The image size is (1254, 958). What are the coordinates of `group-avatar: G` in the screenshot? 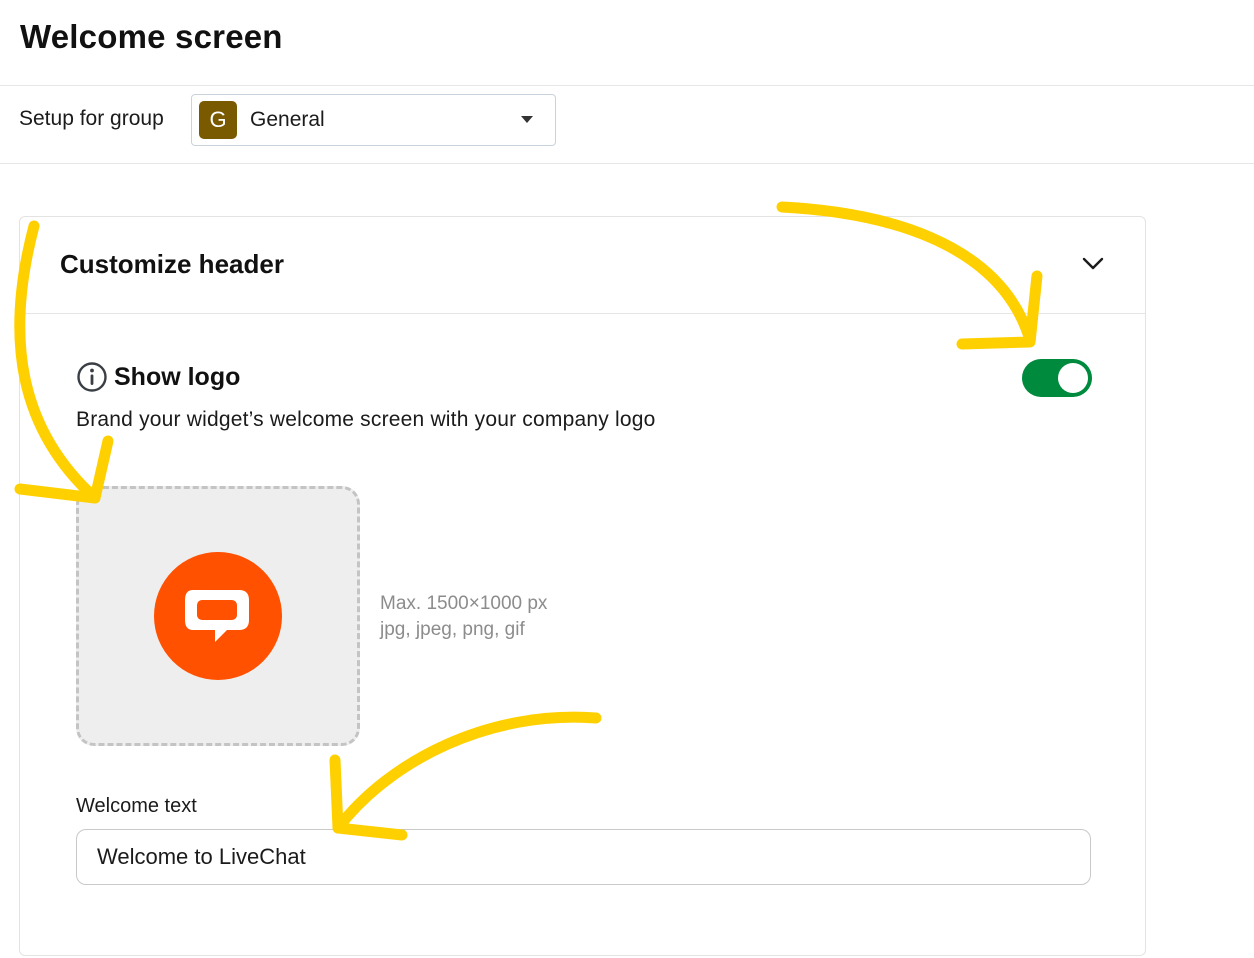 It's located at (218, 120).